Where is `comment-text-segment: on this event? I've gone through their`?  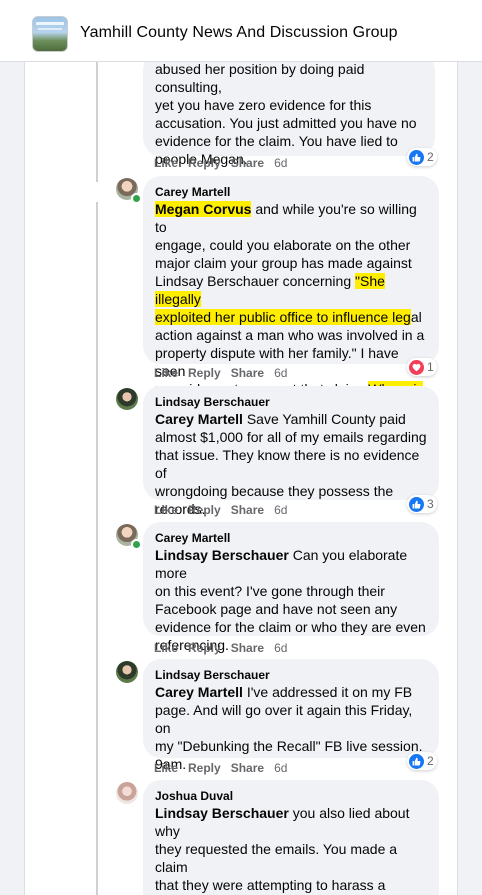
comment-text-segment: on this event? I've gone through their is located at coordinates (270, 591).